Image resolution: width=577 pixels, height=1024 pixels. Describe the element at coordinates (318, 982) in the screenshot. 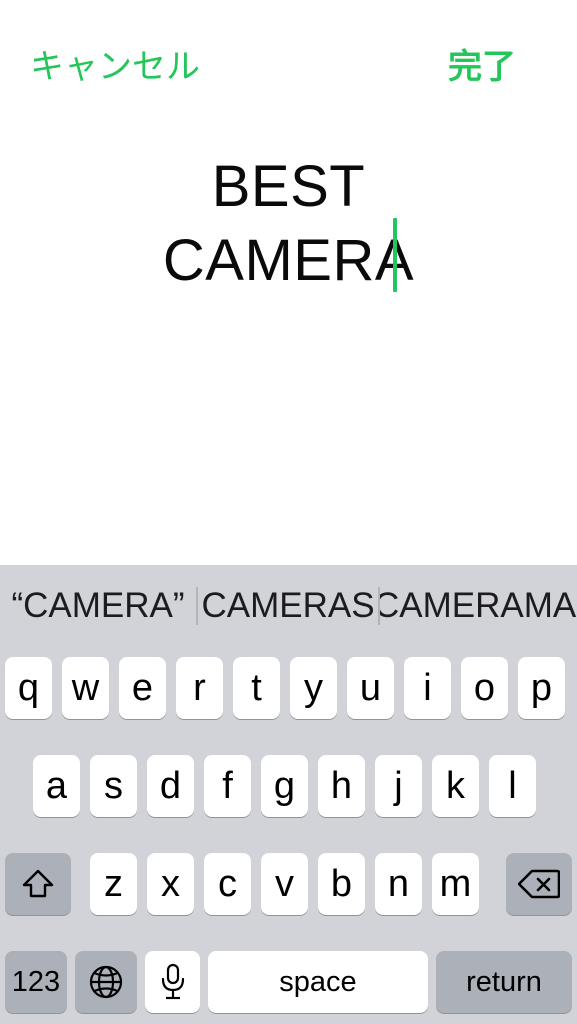

I see `space-key: space` at that location.